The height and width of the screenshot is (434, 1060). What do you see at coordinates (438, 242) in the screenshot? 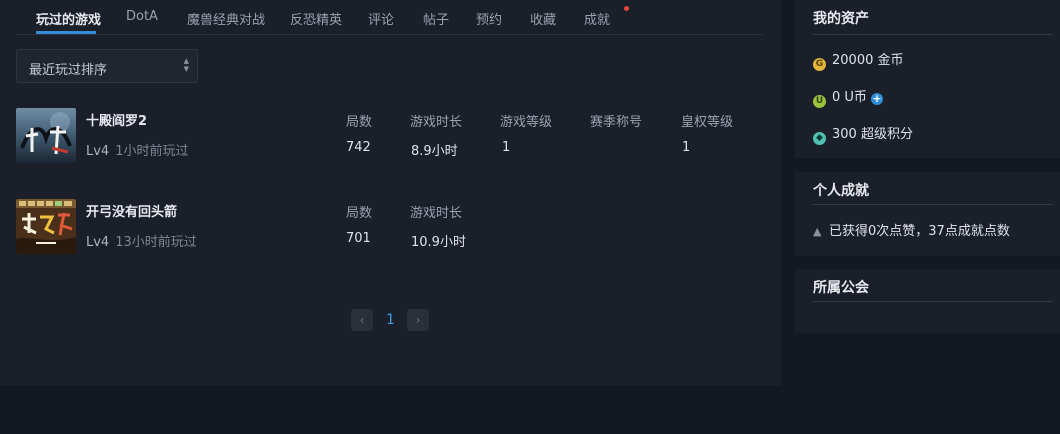
I see `stat-value-play-time: 10.9小时` at bounding box center [438, 242].